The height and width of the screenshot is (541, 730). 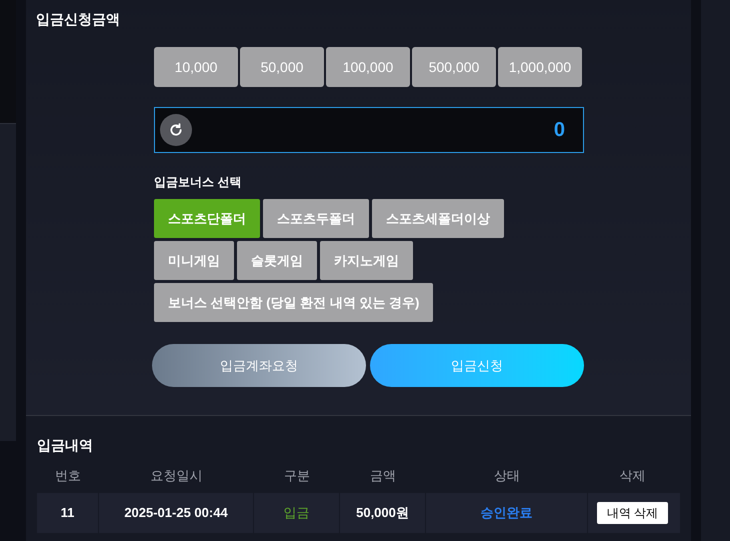 I want to click on section-title: 입금내역, so click(x=65, y=445).